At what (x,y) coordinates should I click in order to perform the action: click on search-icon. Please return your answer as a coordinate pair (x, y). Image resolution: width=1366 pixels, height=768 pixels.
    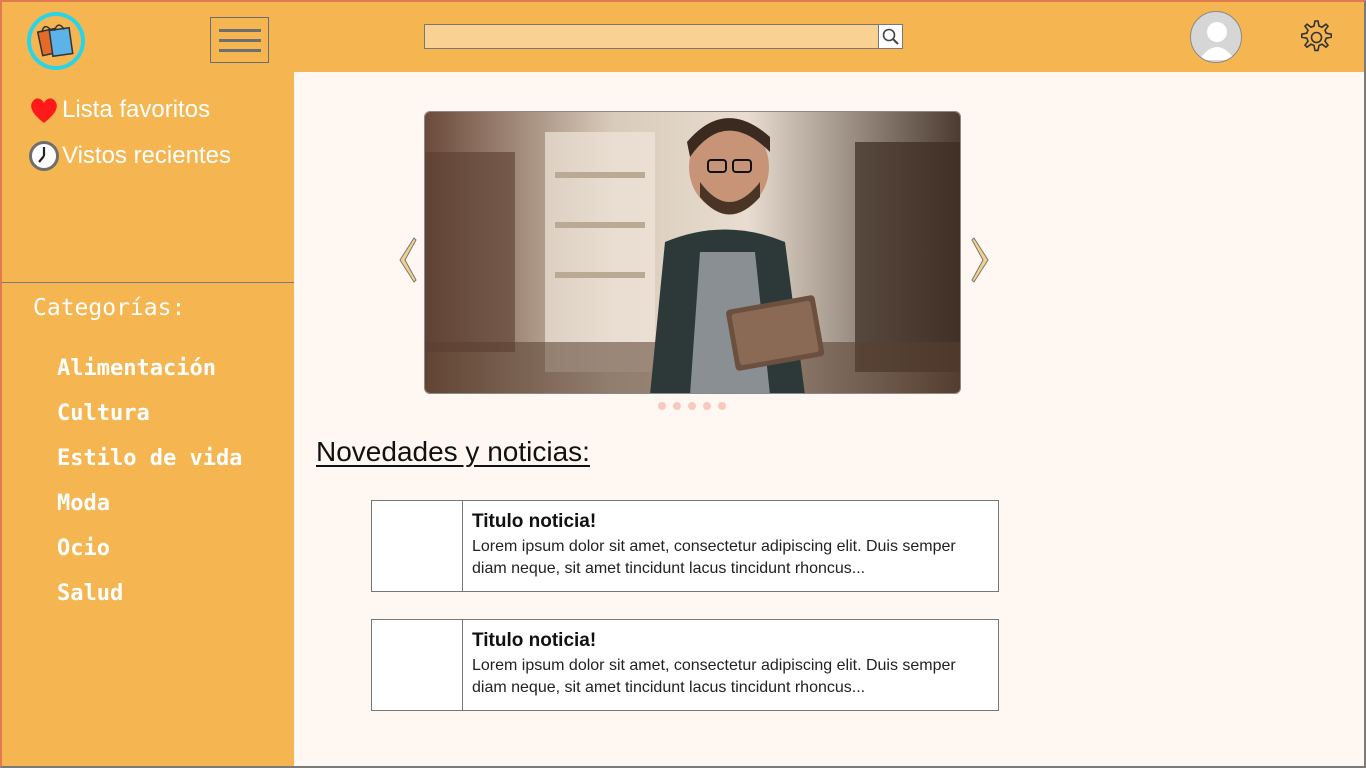
    Looking at the image, I should click on (890, 36).